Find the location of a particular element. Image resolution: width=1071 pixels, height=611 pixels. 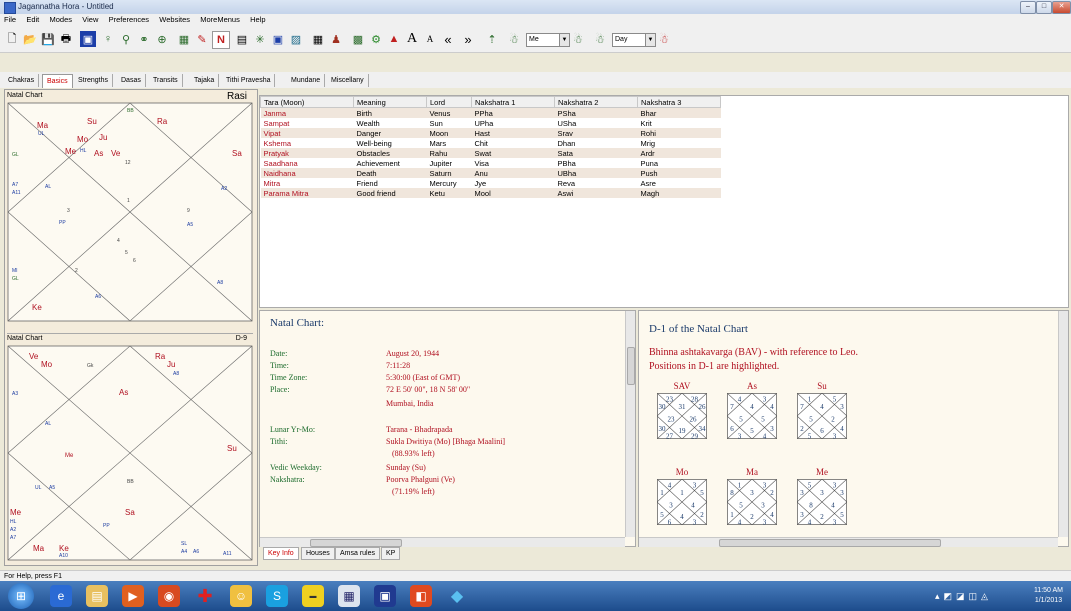

menu-view: View is located at coordinates (90, 20).